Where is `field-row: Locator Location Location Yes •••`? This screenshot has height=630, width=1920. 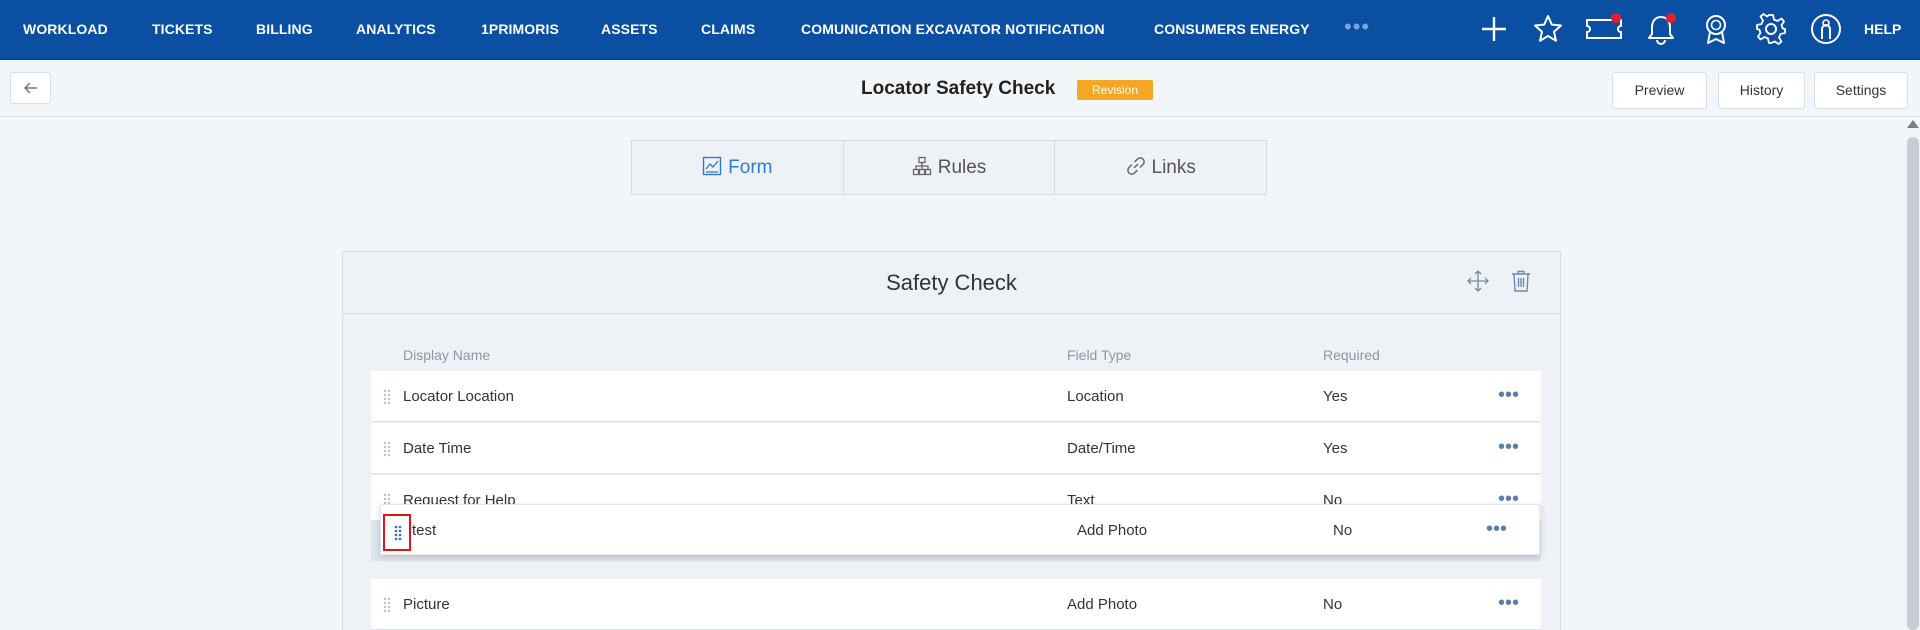
field-row: Locator Location Location Yes ••• is located at coordinates (956, 396).